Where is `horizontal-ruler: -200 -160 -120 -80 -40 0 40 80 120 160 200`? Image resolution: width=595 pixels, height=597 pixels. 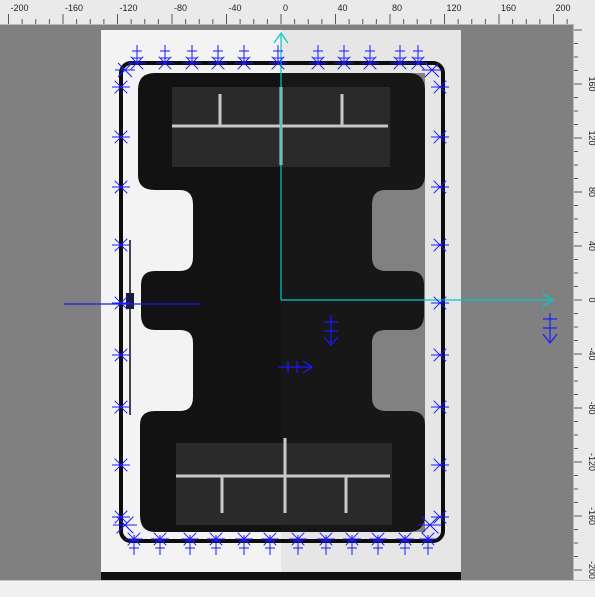 horizontal-ruler: -200 -160 -120 -80 -40 0 40 80 120 160 200 is located at coordinates (286, 12).